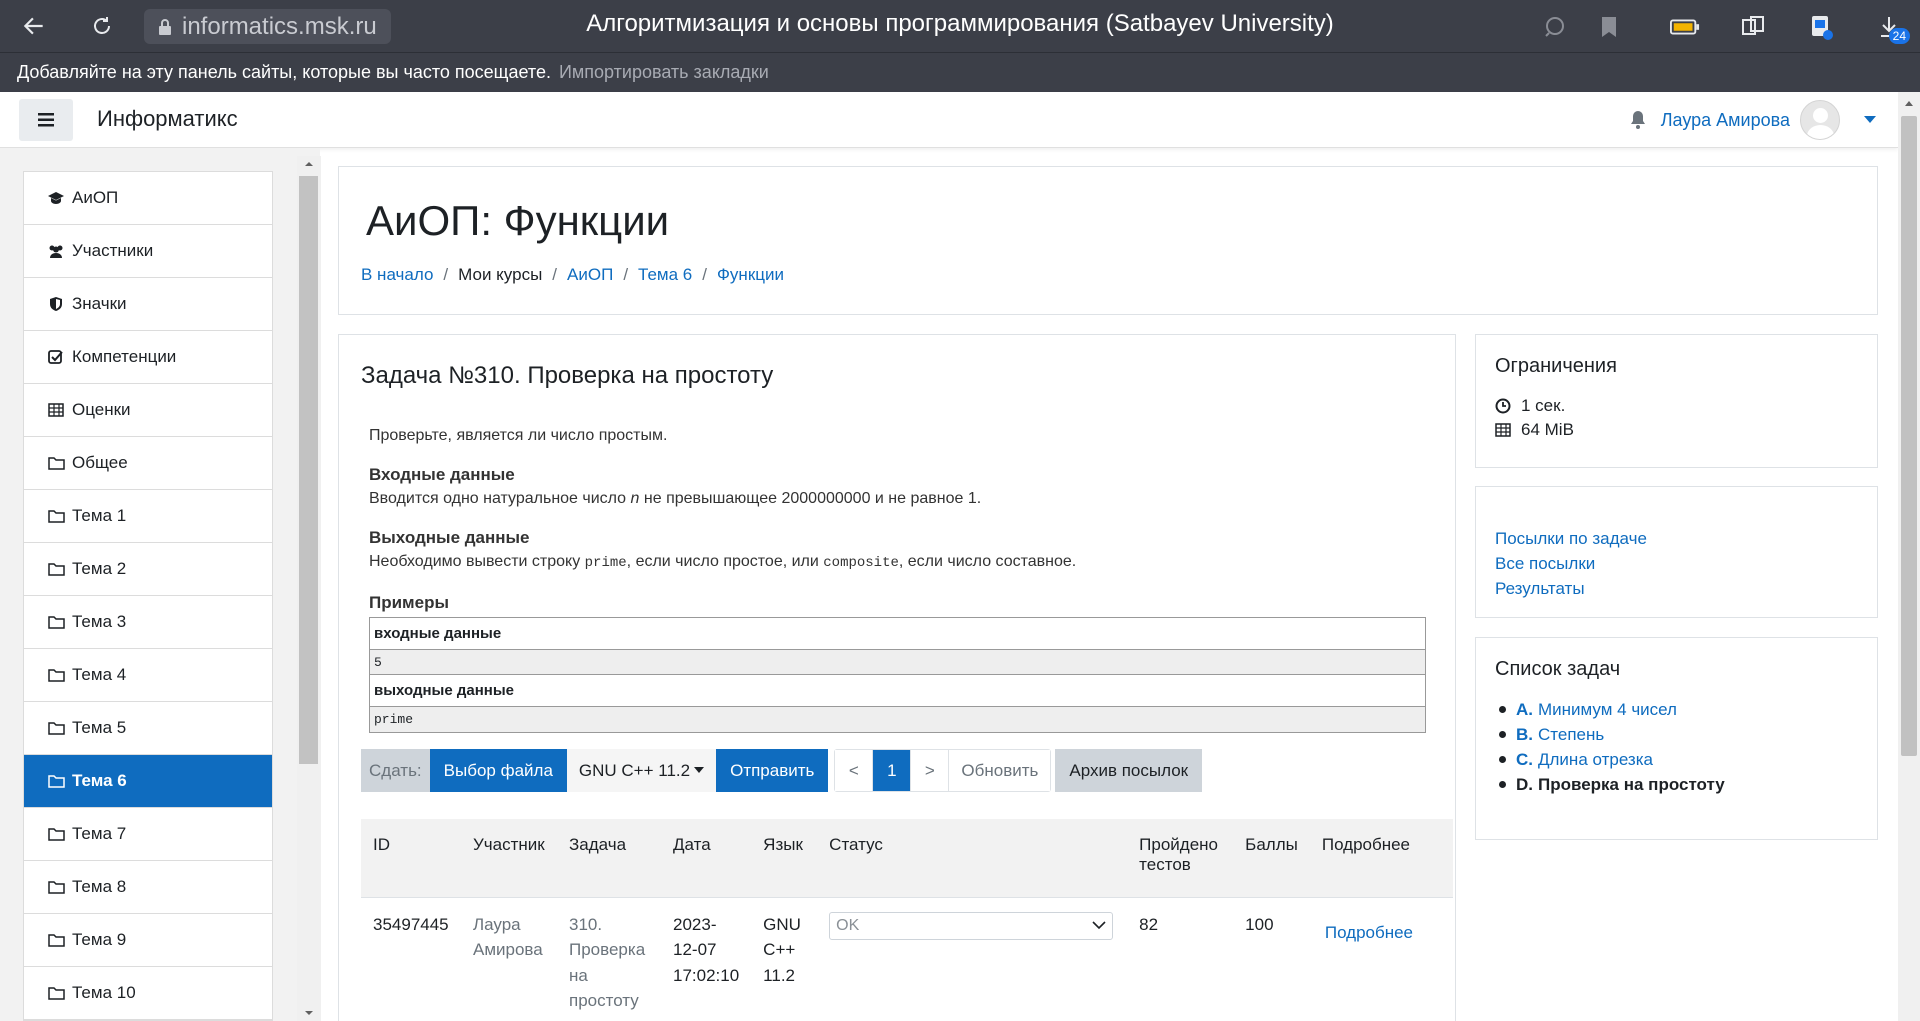 The height and width of the screenshot is (1021, 1920). Describe the element at coordinates (848, 925) in the screenshot. I see `status-value: OK` at that location.